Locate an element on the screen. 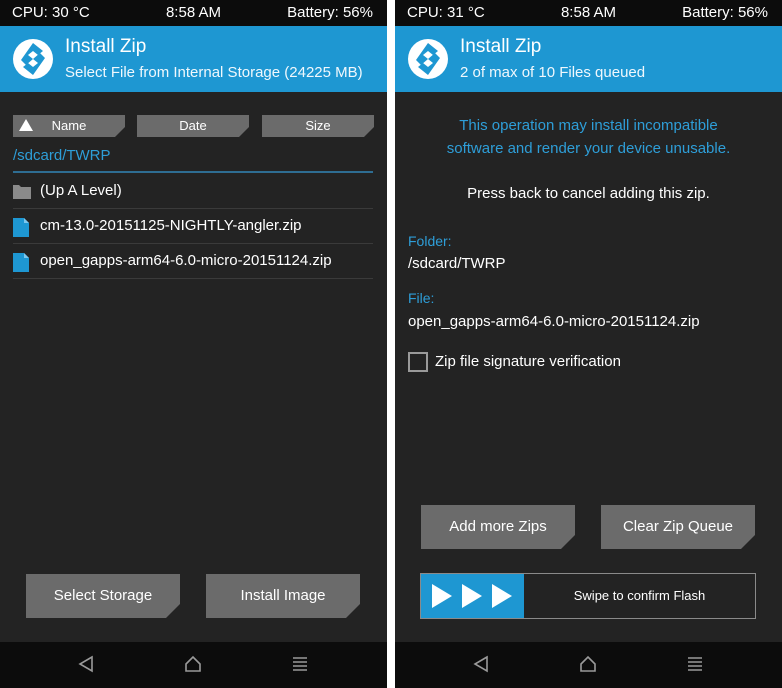 The image size is (782, 688). status-bar: CPU: 31 °C 8:58 AM Battery: 56% is located at coordinates (588, 13).